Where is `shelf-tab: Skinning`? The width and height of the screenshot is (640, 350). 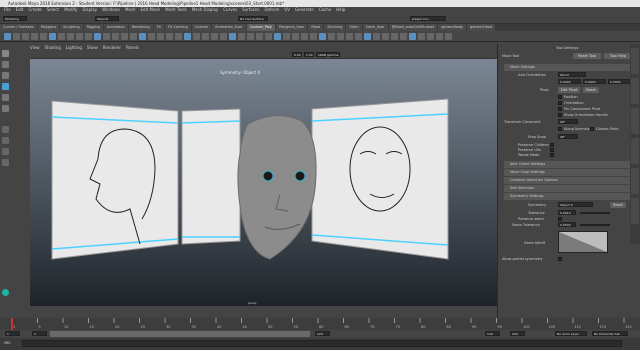 shelf-tab: Skinning is located at coordinates (335, 27).